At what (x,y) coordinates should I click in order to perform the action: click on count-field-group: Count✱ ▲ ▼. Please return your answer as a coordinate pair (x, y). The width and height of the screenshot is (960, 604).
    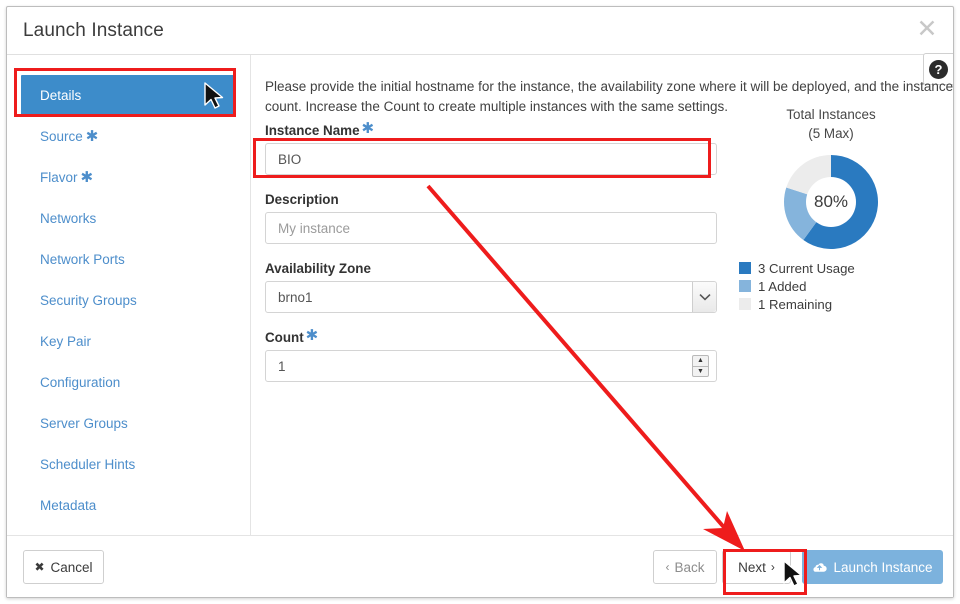
    Looking at the image, I should click on (492, 354).